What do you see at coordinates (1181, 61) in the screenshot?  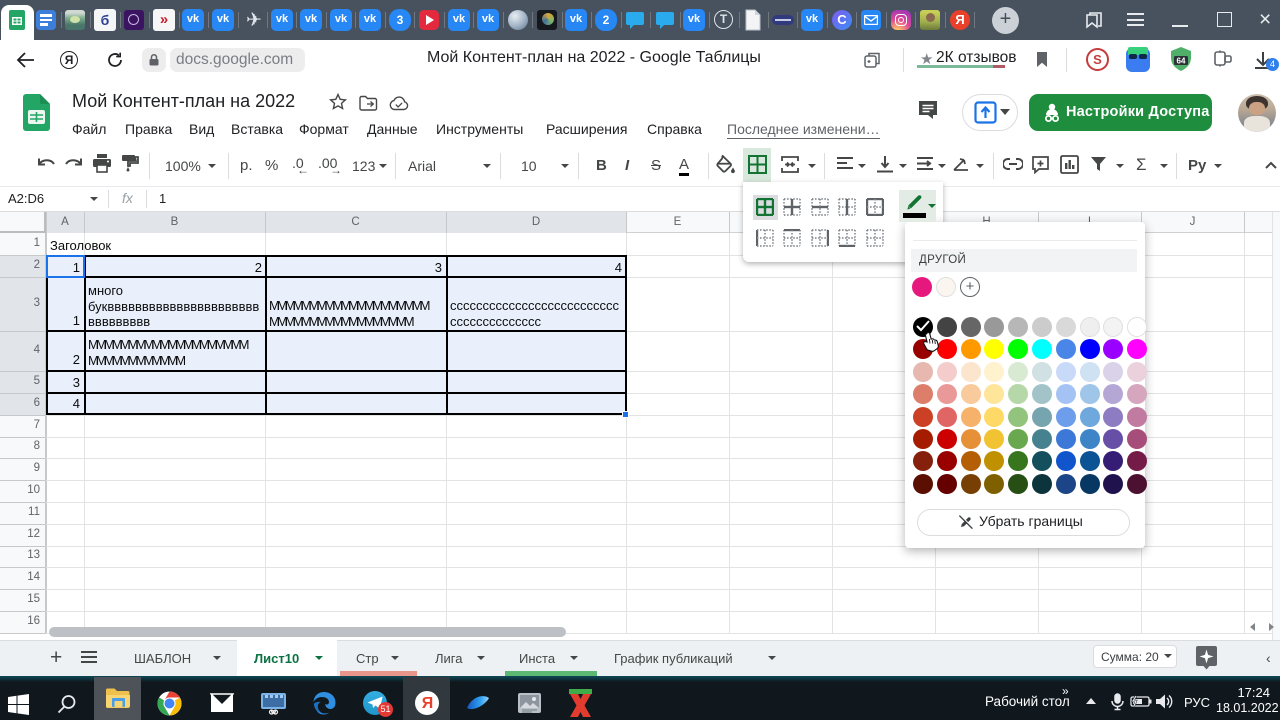 I see `svg-text: 64` at bounding box center [1181, 61].